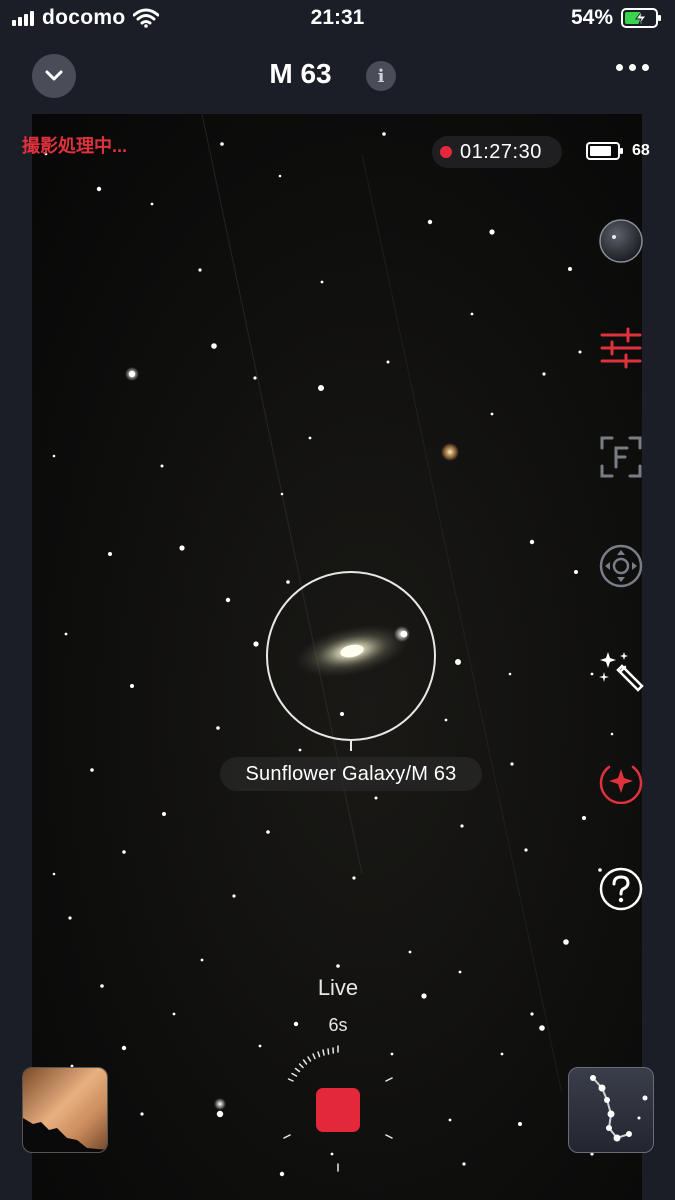 The image size is (675, 1200). I want to click on info-icon: i, so click(381, 76).